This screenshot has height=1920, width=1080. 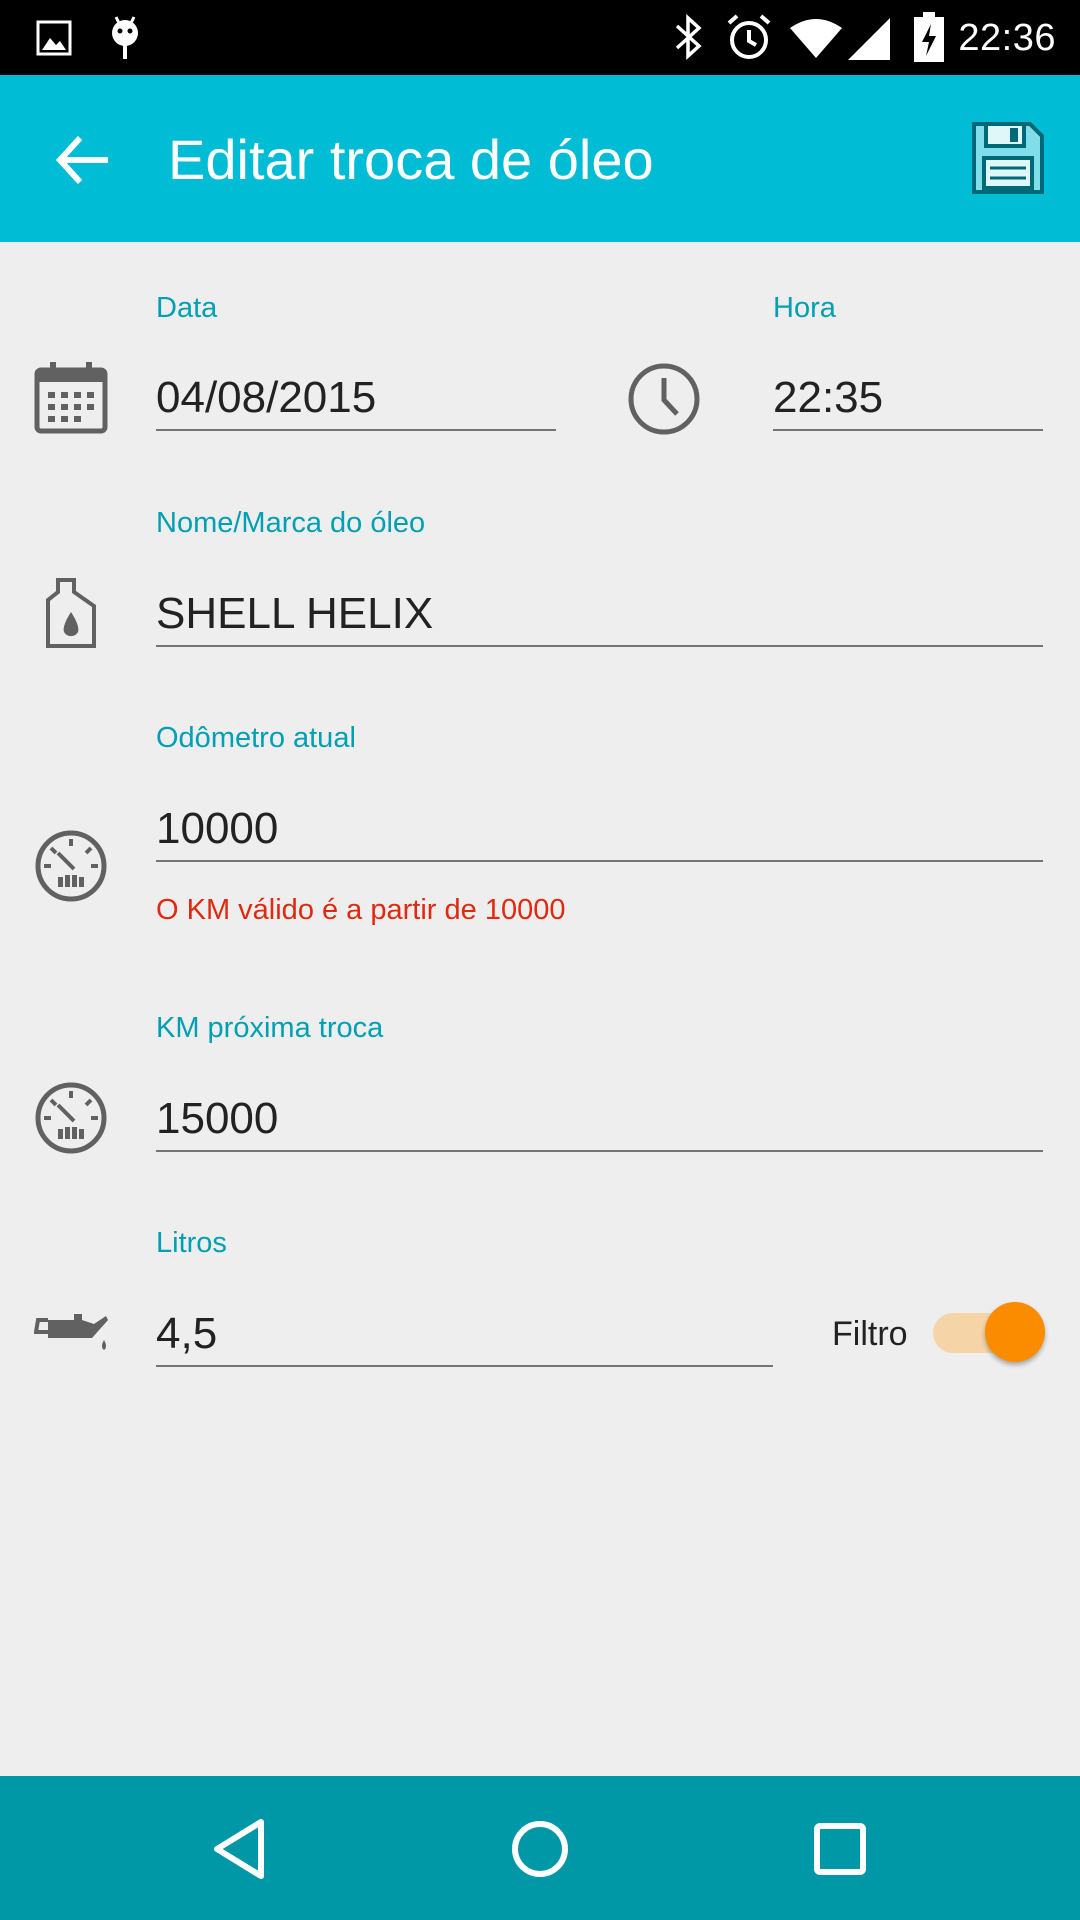 What do you see at coordinates (71, 1332) in the screenshot?
I see `oil-can-icon` at bounding box center [71, 1332].